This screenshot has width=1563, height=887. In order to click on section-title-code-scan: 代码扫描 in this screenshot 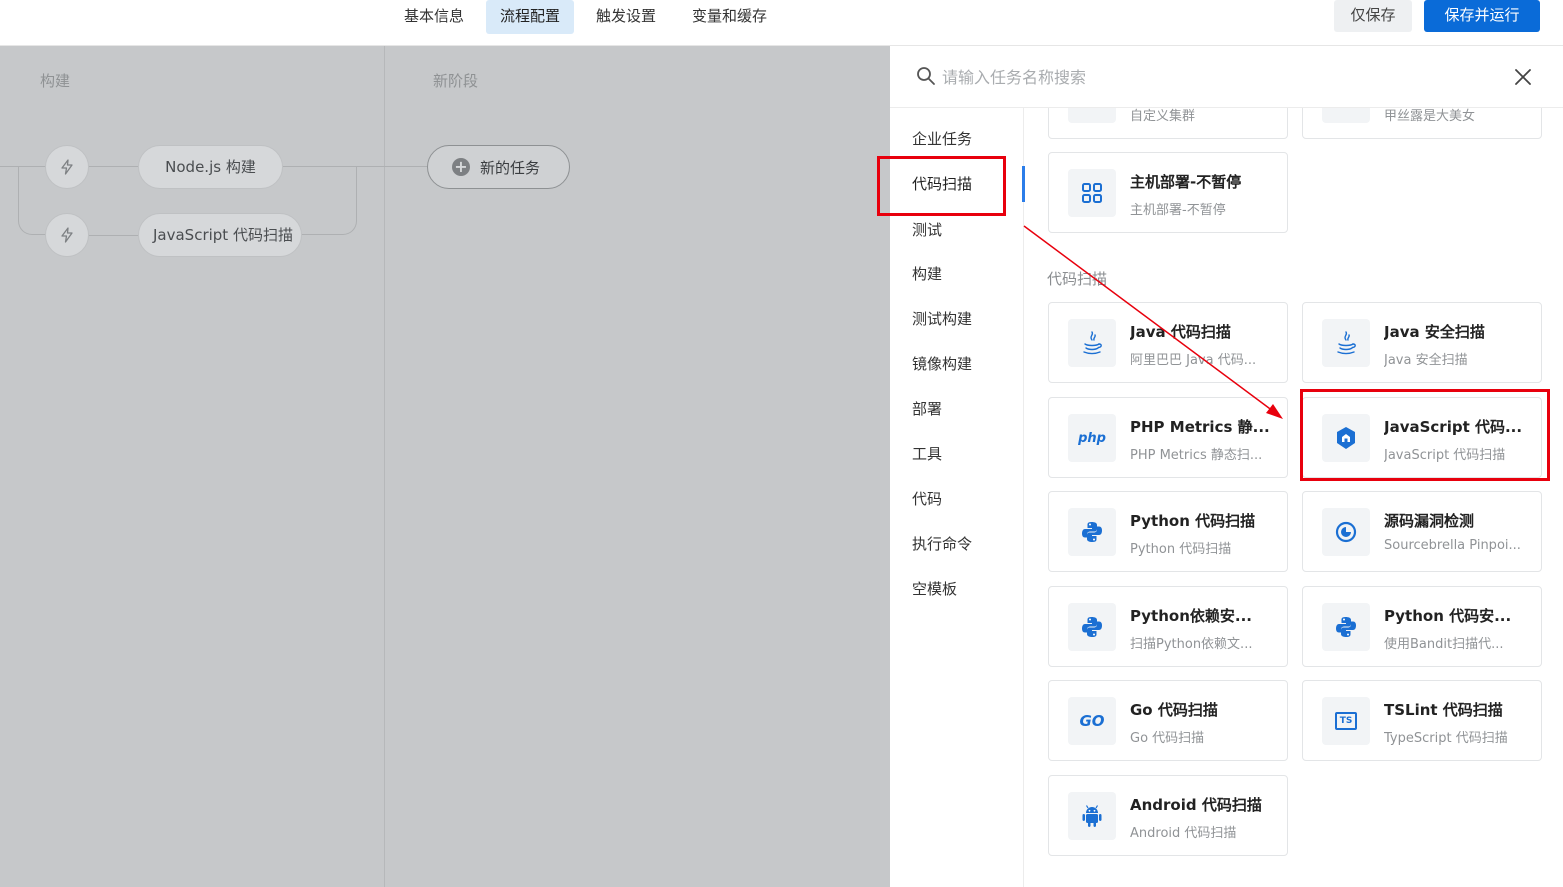, I will do `click(1077, 279)`.